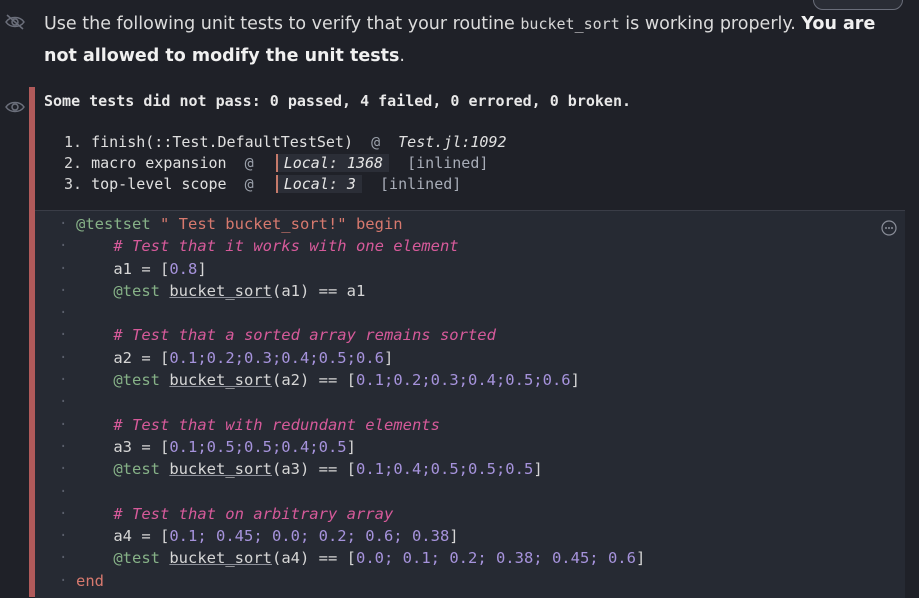  Describe the element at coordinates (159, 163) in the screenshot. I see `frame-function: macro expansion` at that location.